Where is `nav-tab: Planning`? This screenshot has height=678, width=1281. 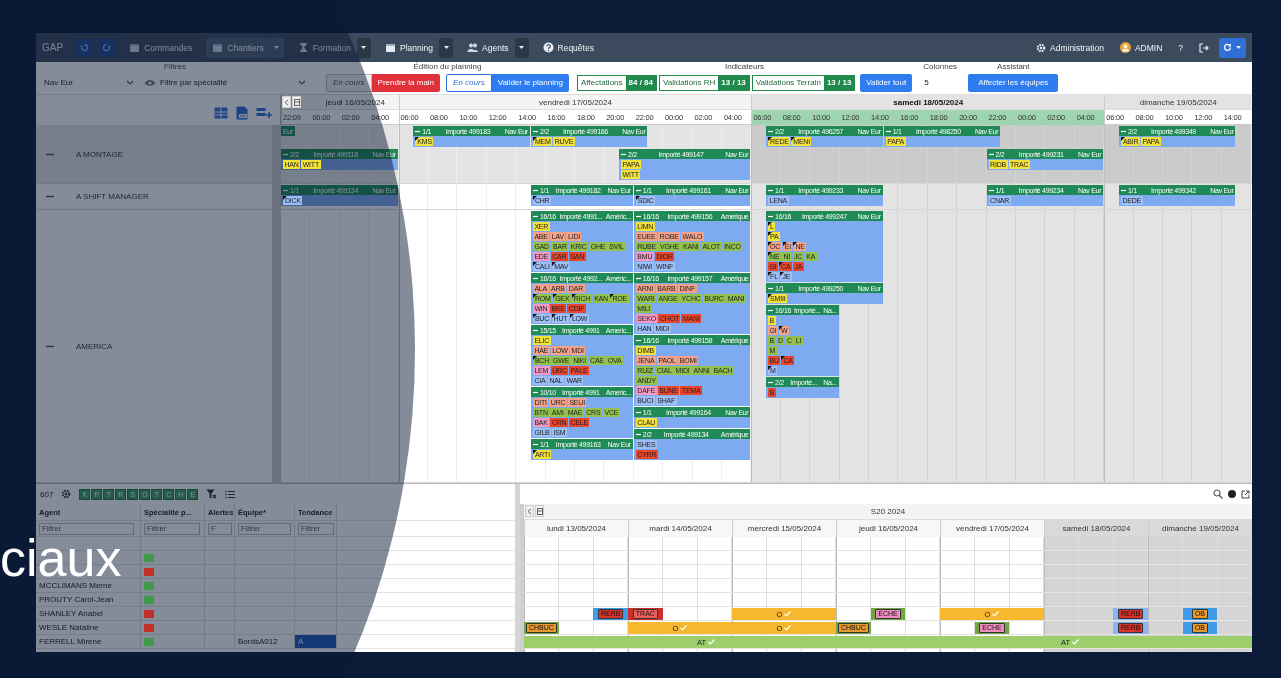
nav-tab: Planning is located at coordinates (409, 47).